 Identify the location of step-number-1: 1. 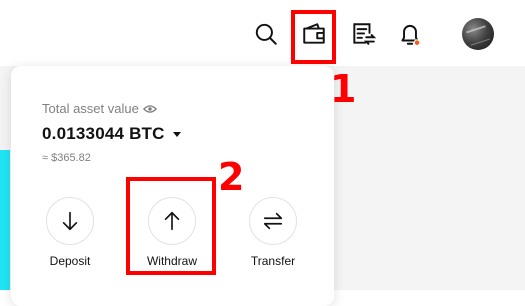
(343, 89).